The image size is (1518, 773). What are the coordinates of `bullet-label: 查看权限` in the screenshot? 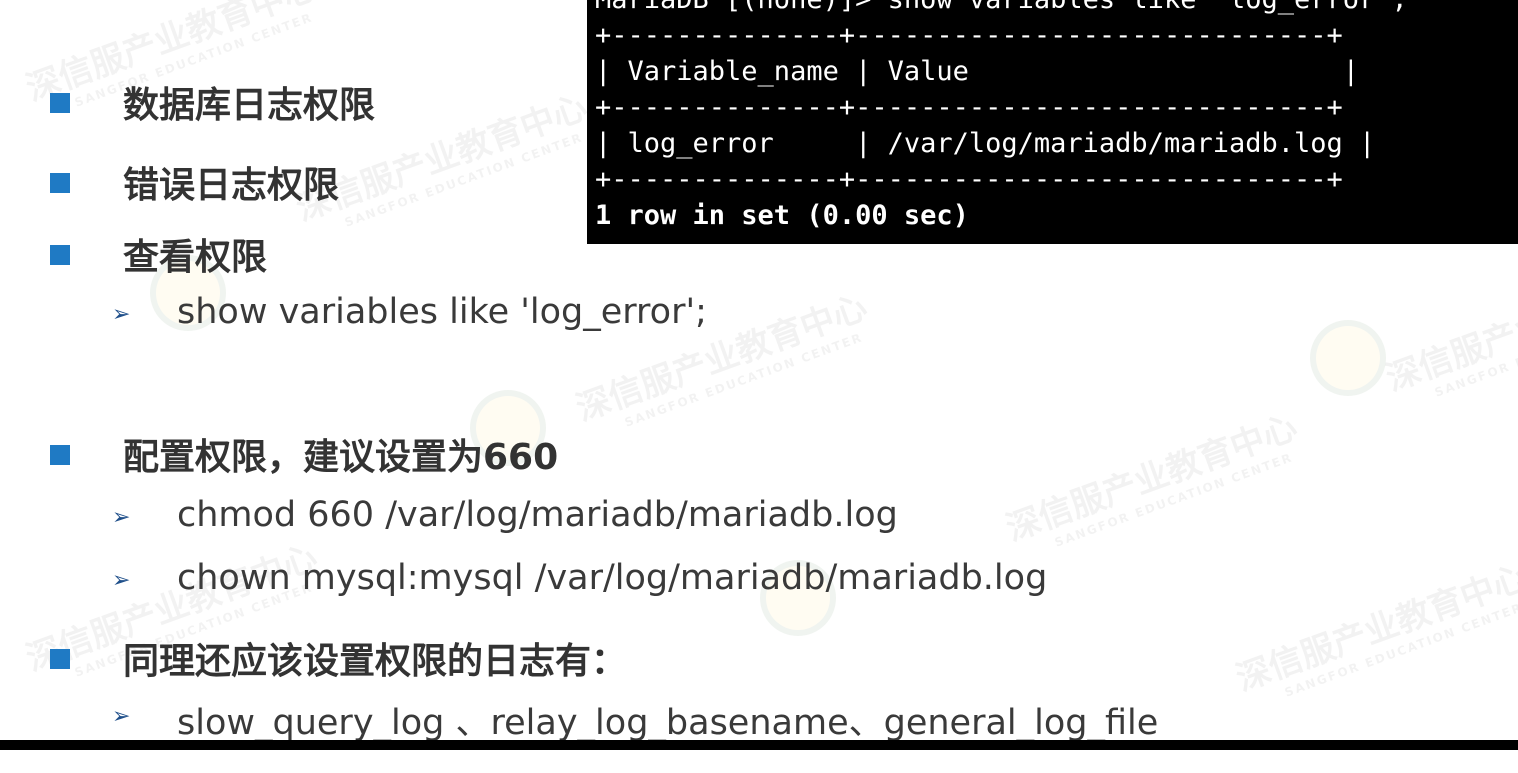 It's located at (195, 257).